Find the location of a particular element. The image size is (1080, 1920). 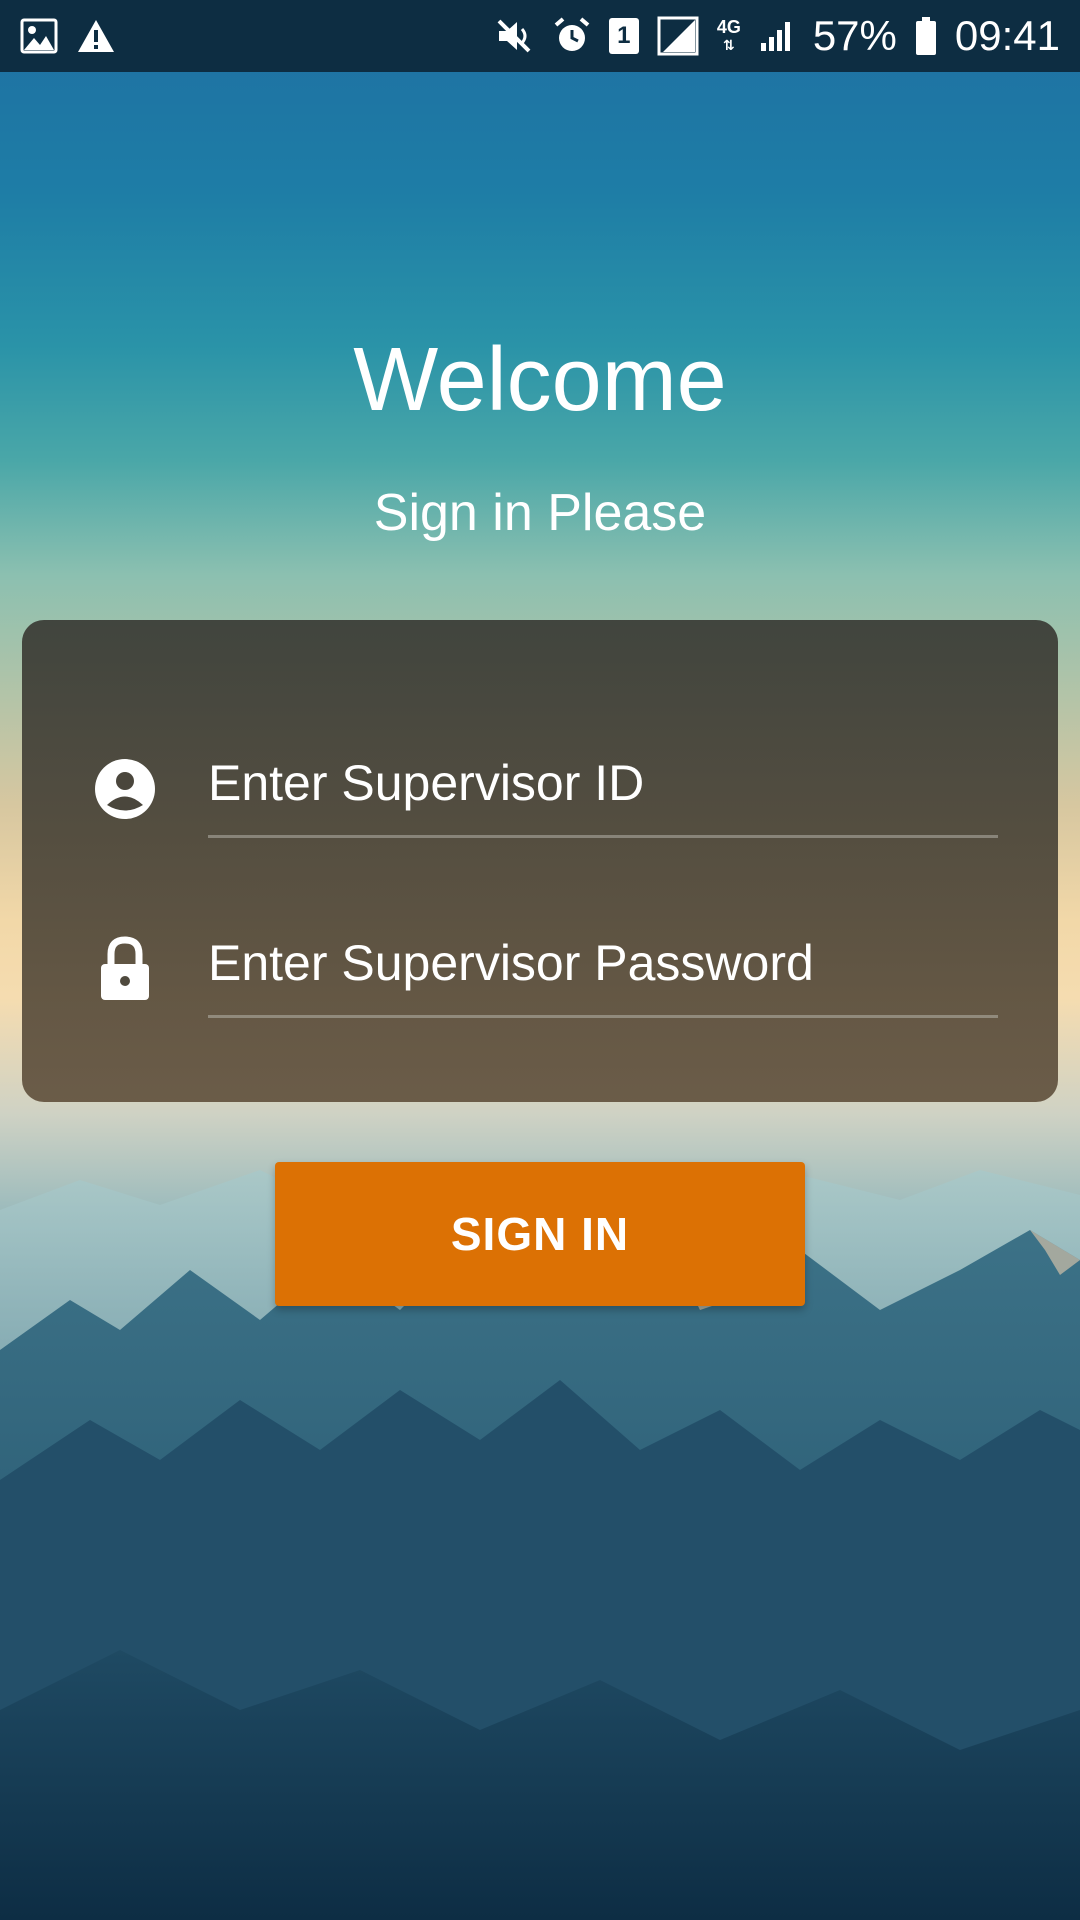

data-arrows-icon: ⇅ is located at coordinates (728, 45).